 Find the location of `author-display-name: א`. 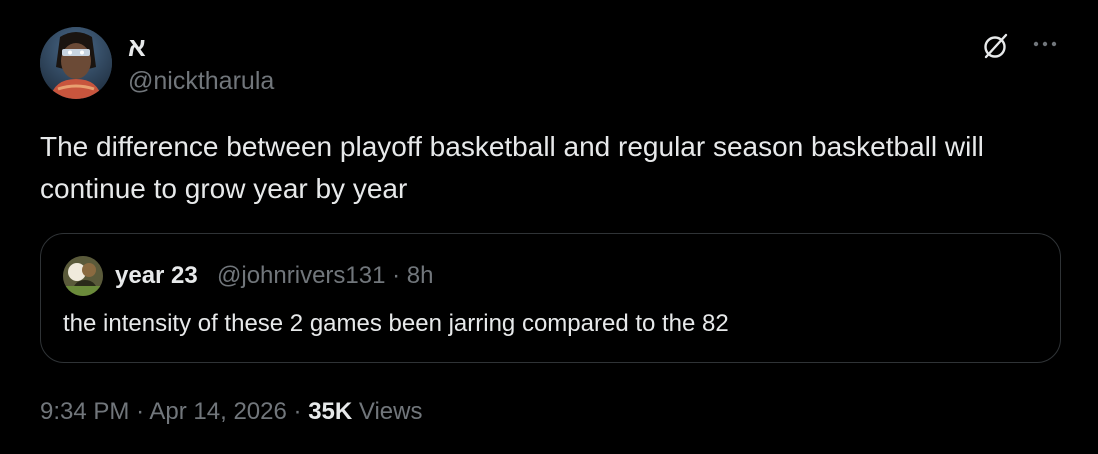

author-display-name: א is located at coordinates (137, 47).